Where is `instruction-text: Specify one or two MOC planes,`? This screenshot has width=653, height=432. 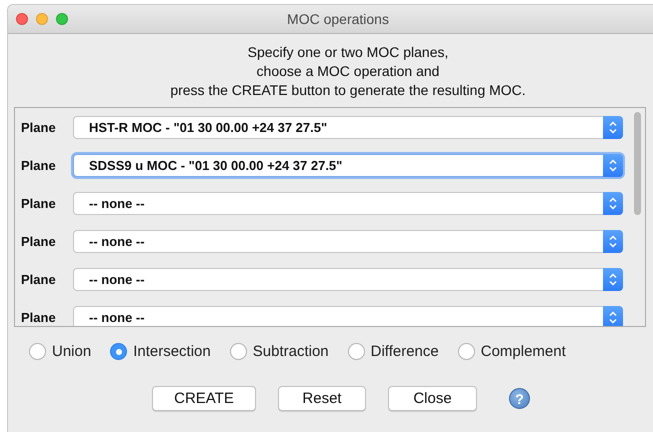
instruction-text: Specify one or two MOC planes, is located at coordinates (348, 52).